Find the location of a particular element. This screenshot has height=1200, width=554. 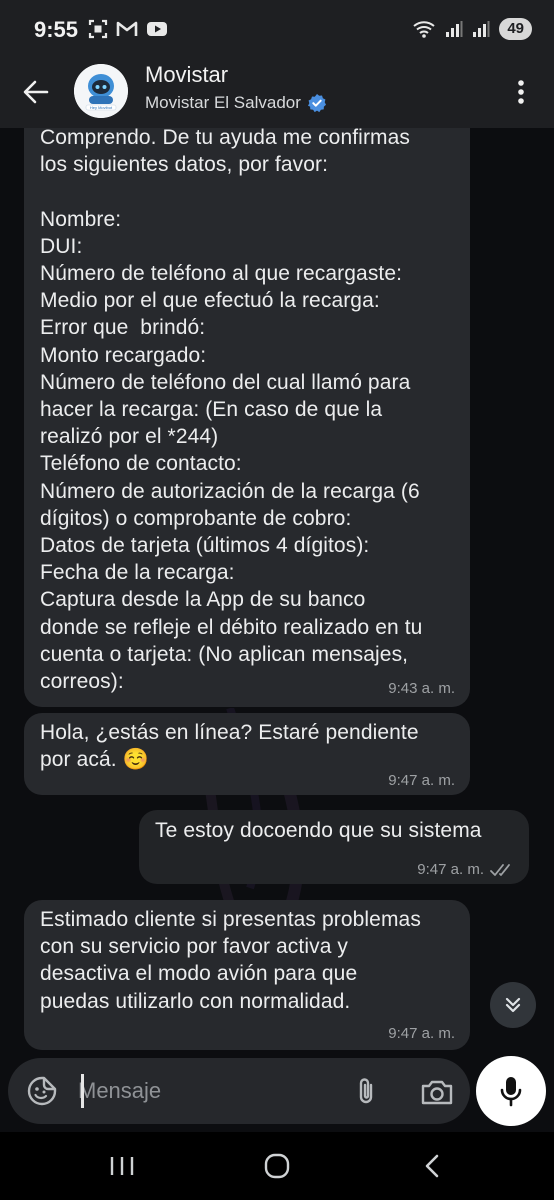

movibot-logo-icon: Hey Movibot is located at coordinates (101, 91).